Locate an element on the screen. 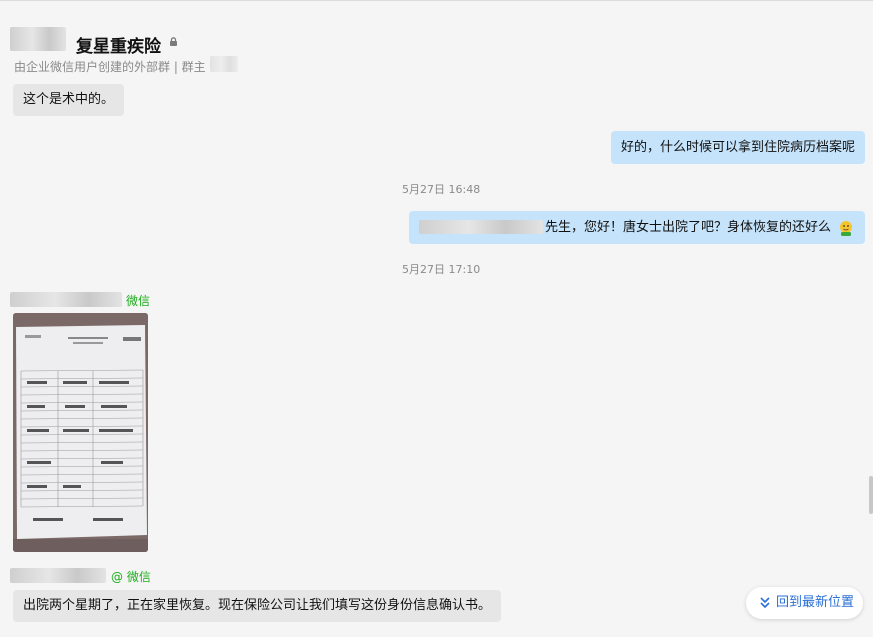 Image resolution: width=873 pixels, height=637 pixels. timestamp: 5月27日 16:48 is located at coordinates (441, 189).